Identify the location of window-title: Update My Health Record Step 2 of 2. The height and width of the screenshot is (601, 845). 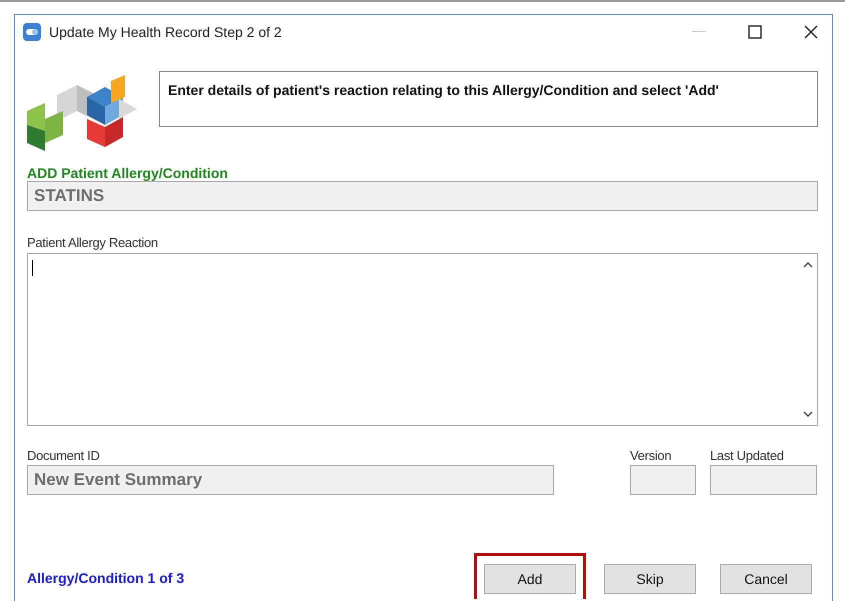
(165, 32).